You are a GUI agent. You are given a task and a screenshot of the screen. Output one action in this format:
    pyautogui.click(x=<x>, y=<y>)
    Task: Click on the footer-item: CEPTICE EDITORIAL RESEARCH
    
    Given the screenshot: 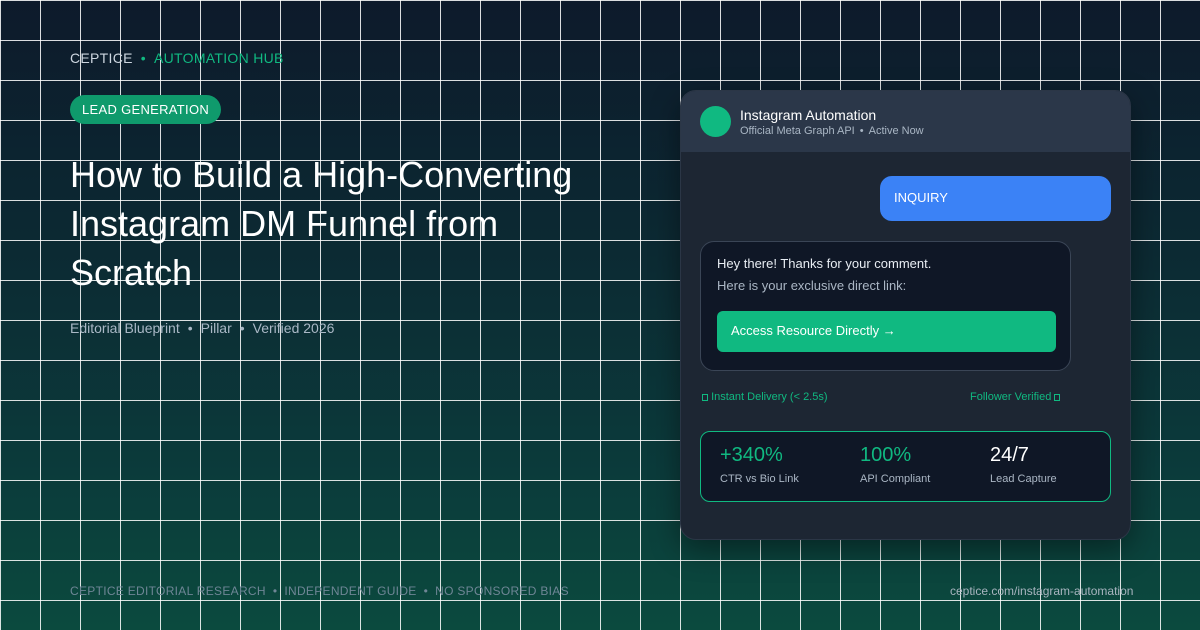 What is the action you would take?
    pyautogui.click(x=168, y=591)
    